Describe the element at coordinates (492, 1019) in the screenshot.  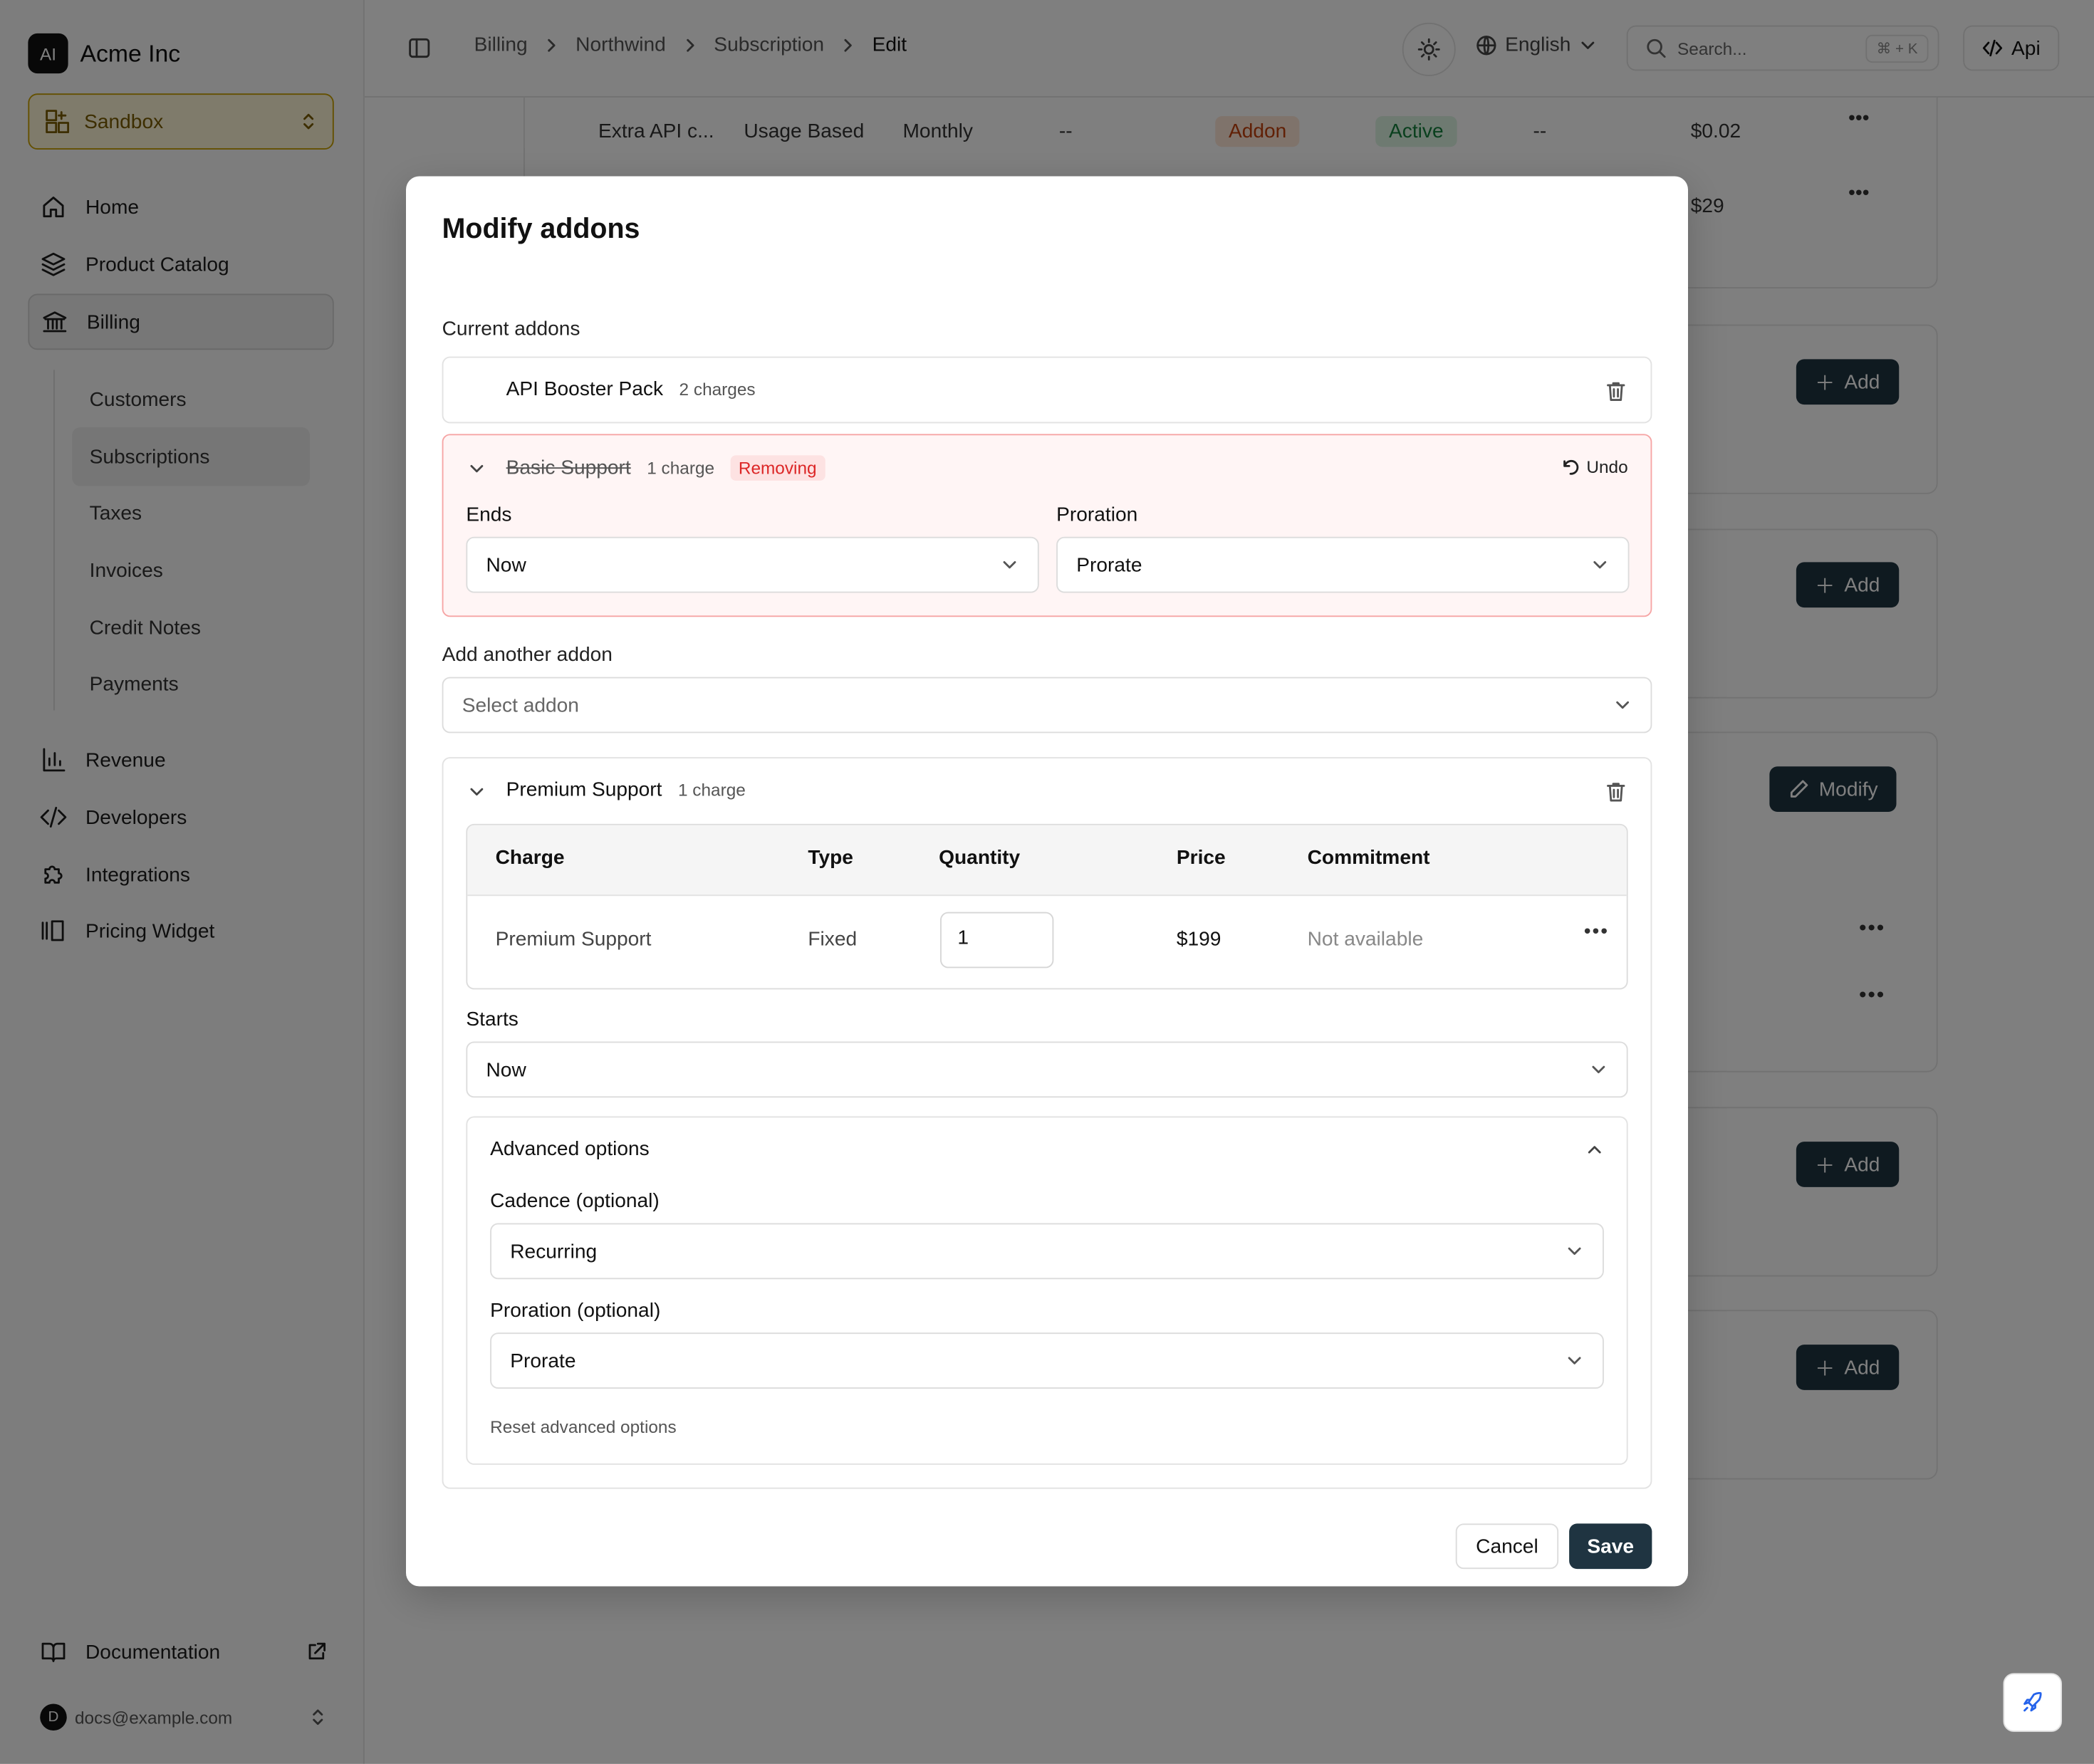
I see `starts-label: Starts` at that location.